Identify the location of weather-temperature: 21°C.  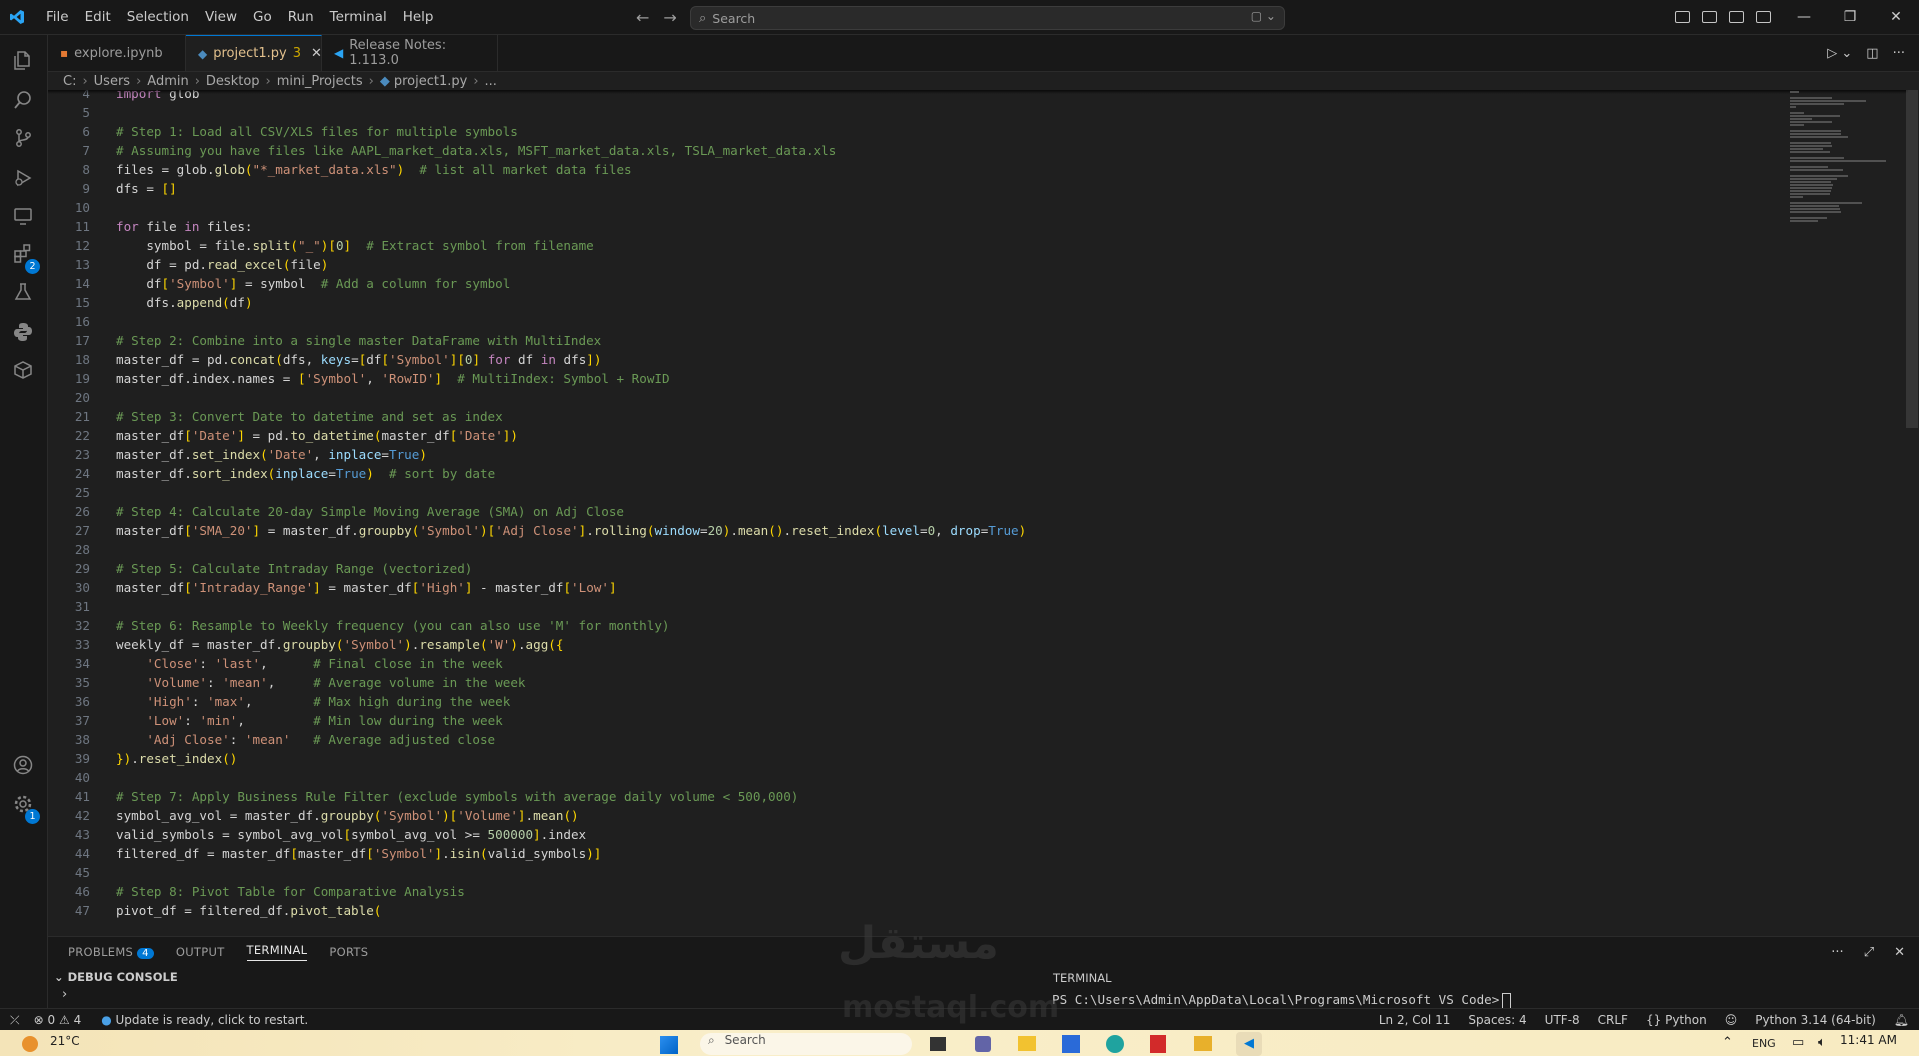
(65, 1041).